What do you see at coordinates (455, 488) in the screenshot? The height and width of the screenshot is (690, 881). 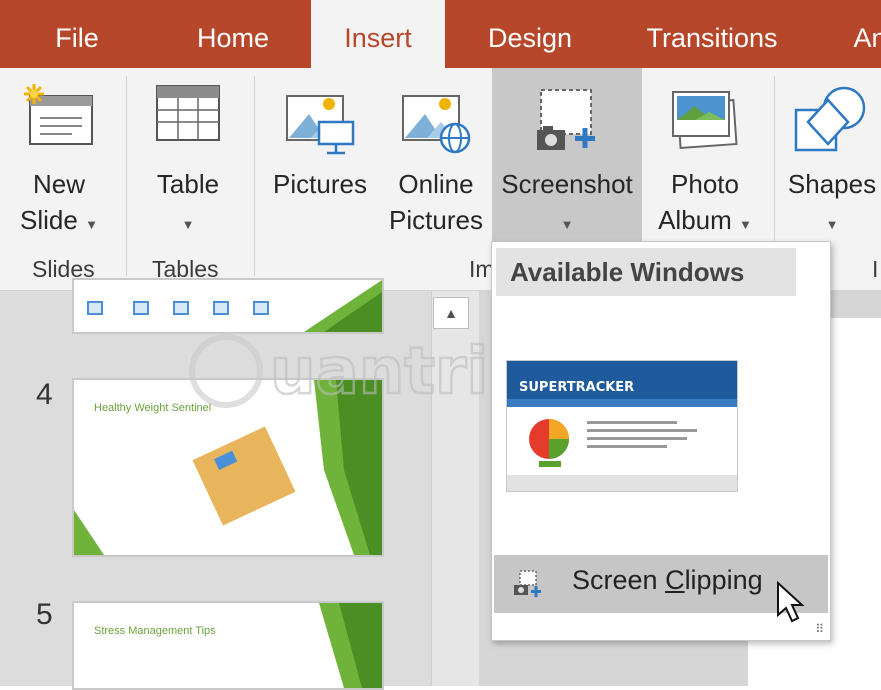 I see `thumbnail-scrollbar` at bounding box center [455, 488].